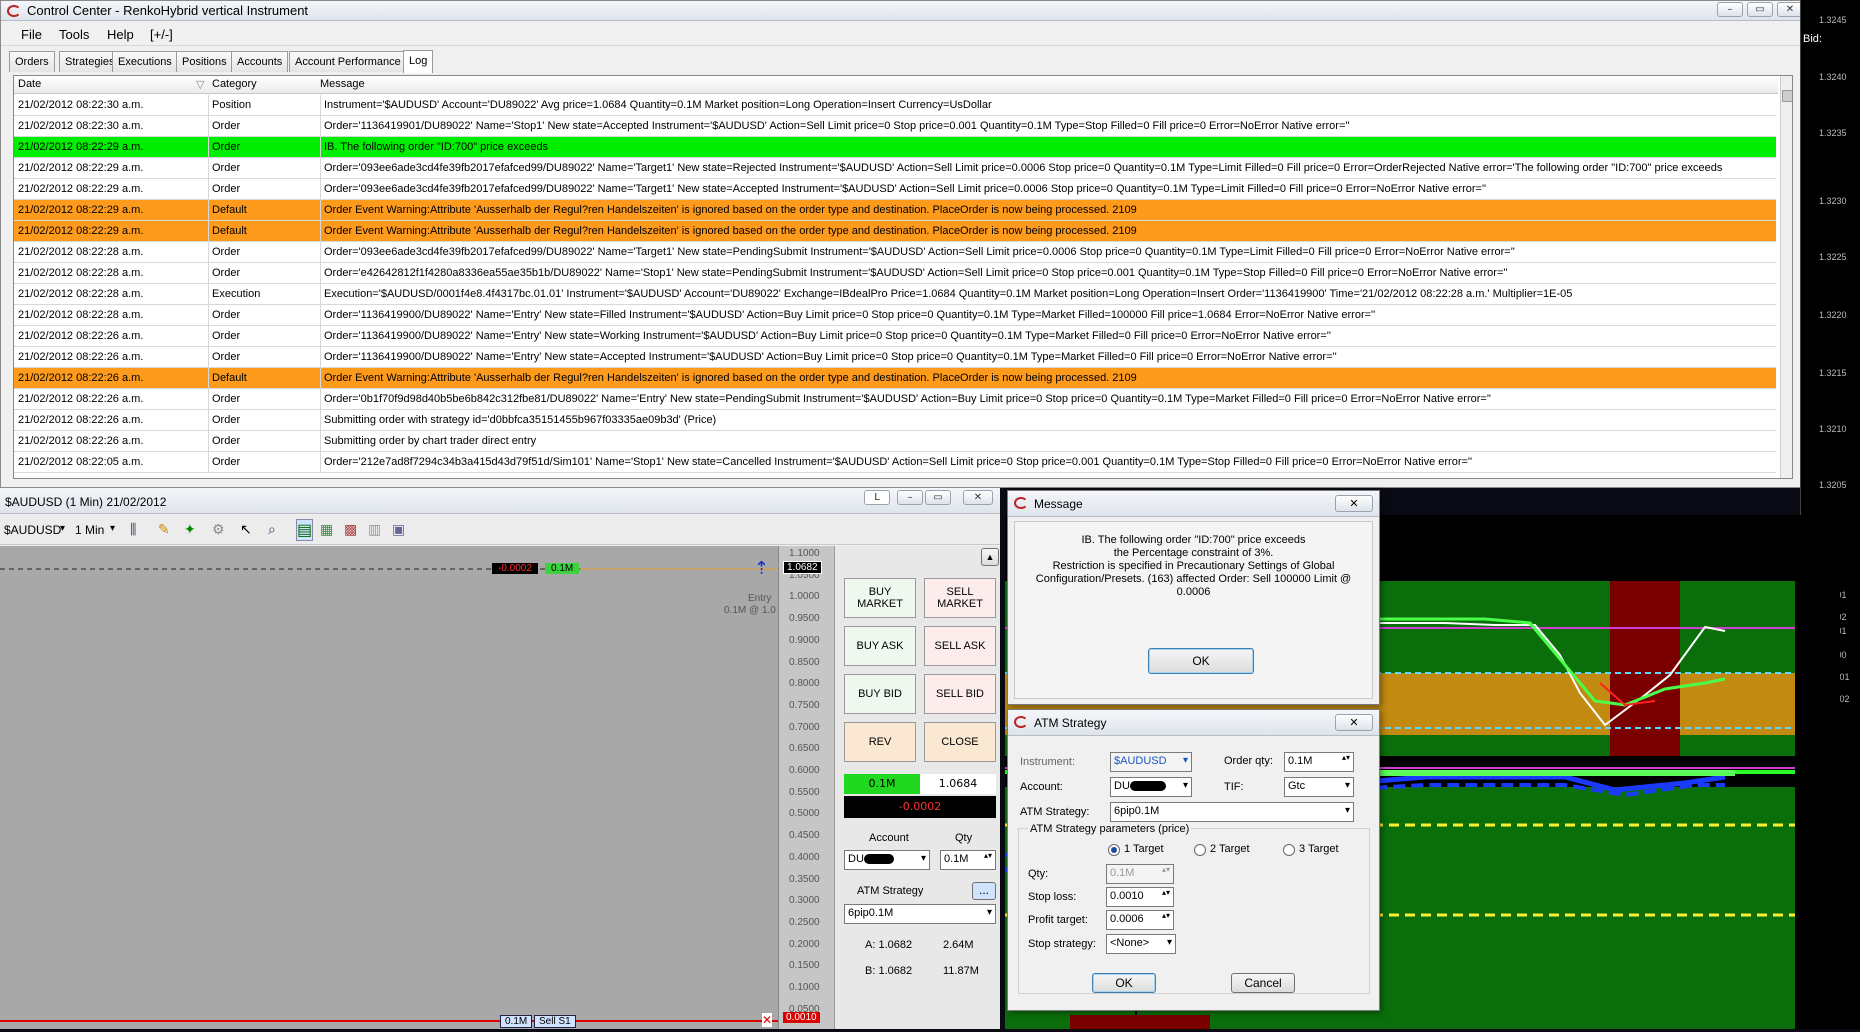 Image resolution: width=1860 pixels, height=1032 pixels. Describe the element at coordinates (260, 61) in the screenshot. I see `tab-accounts: Accounts` at that location.